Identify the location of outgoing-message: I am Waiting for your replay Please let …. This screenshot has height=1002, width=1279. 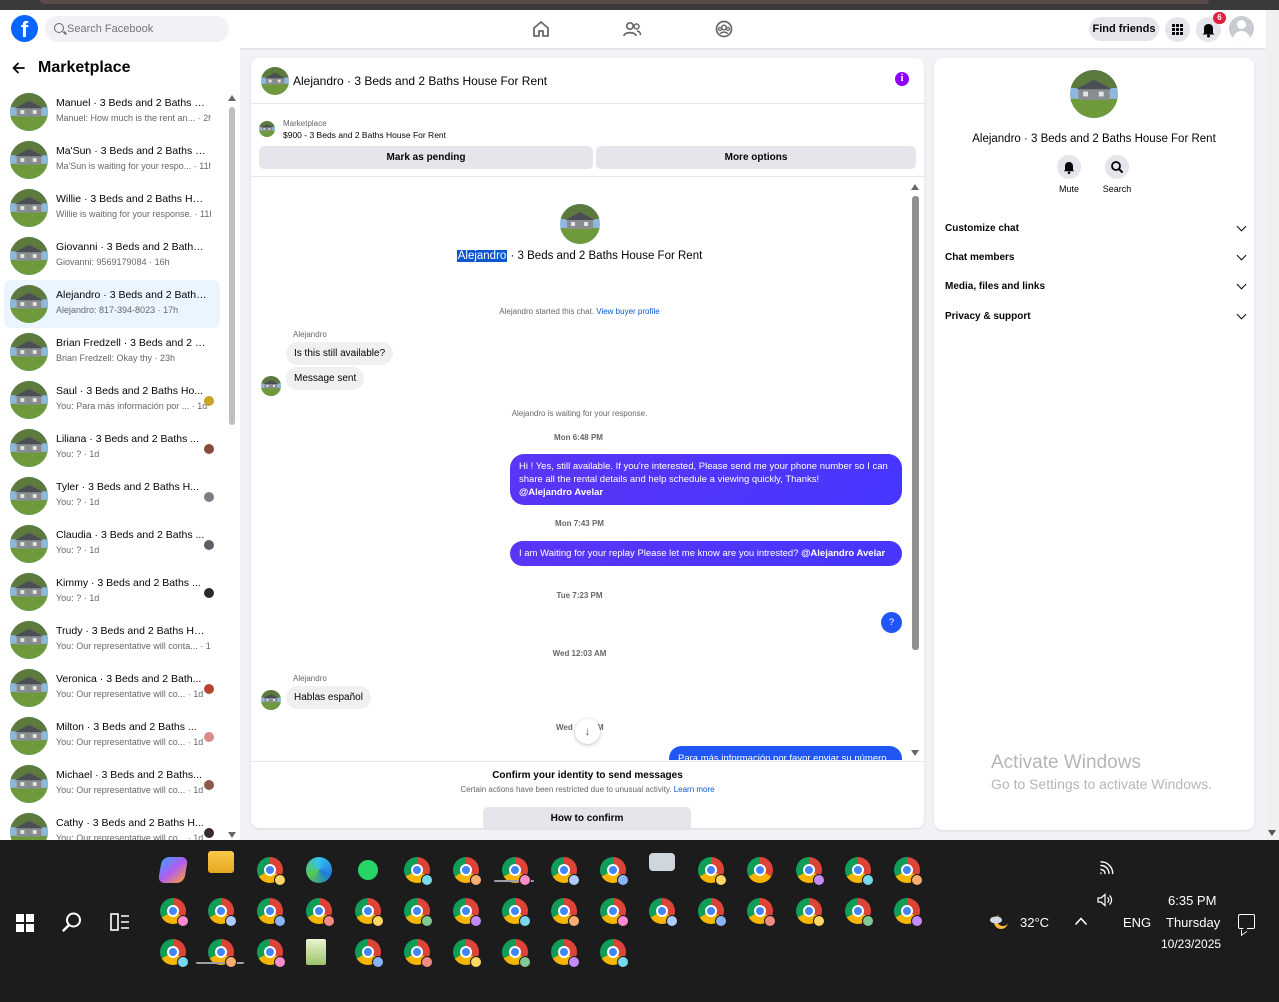
(706, 553).